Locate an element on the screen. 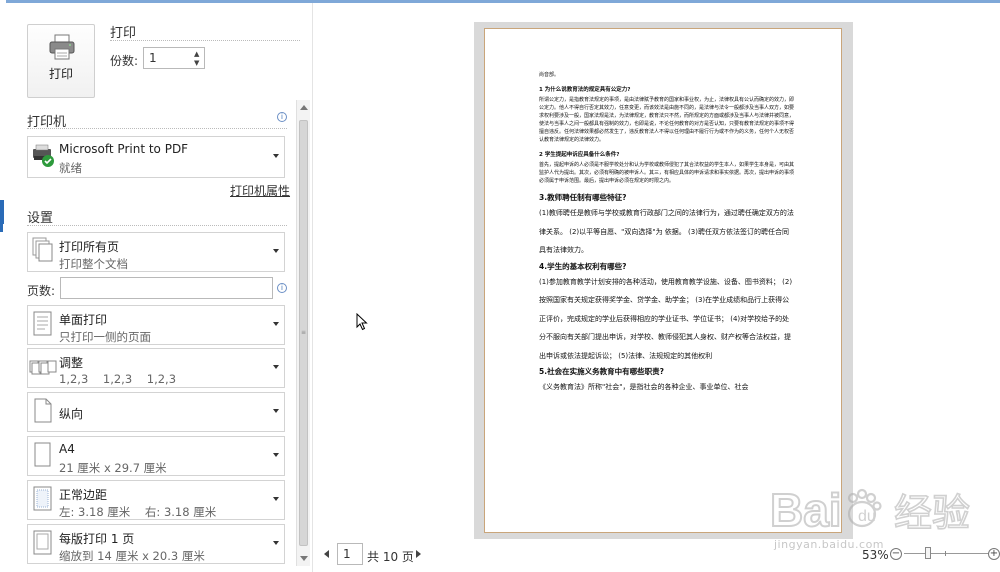  scroll-thumb: ≡ is located at coordinates (303, 333).